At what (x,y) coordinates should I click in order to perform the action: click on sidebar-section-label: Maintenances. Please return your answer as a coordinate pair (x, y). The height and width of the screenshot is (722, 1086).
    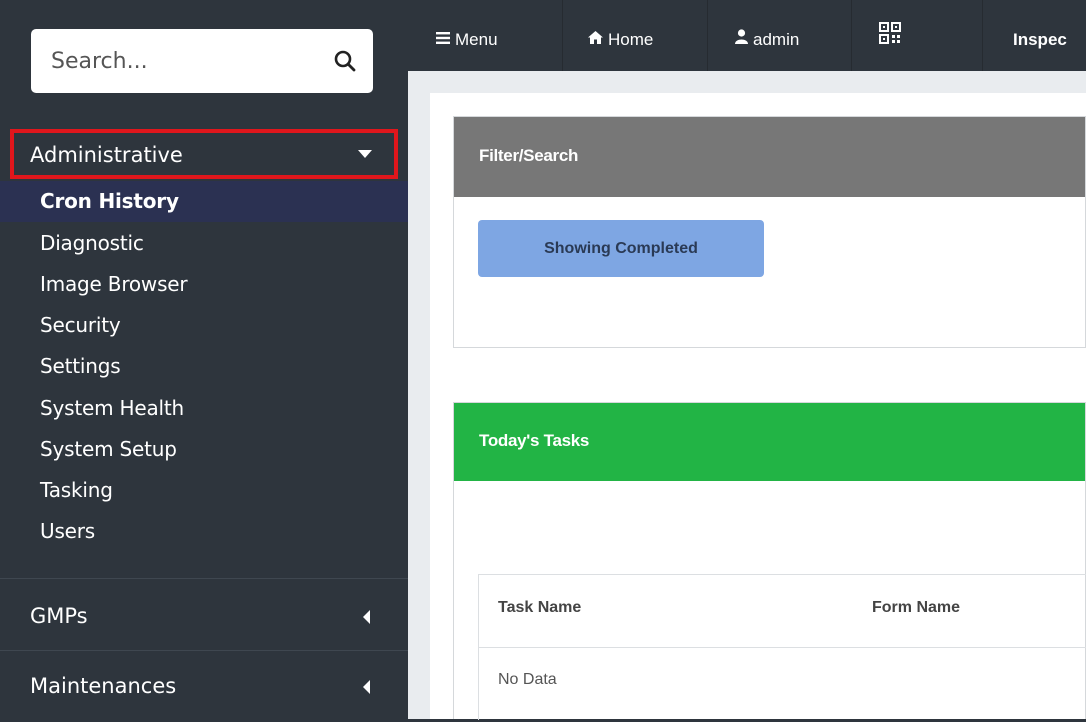
    Looking at the image, I should click on (103, 686).